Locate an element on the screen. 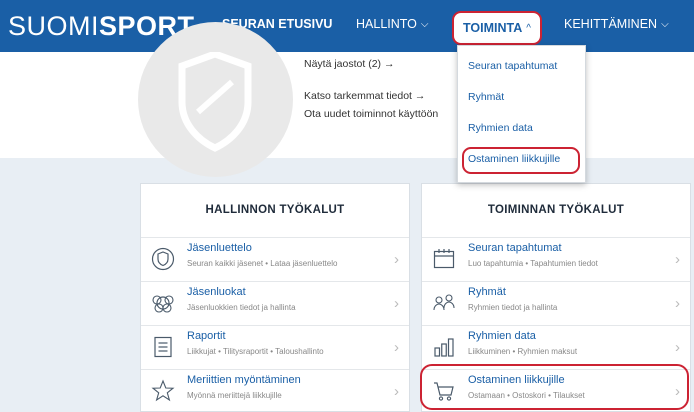  member-shield-icon is located at coordinates (163, 259).